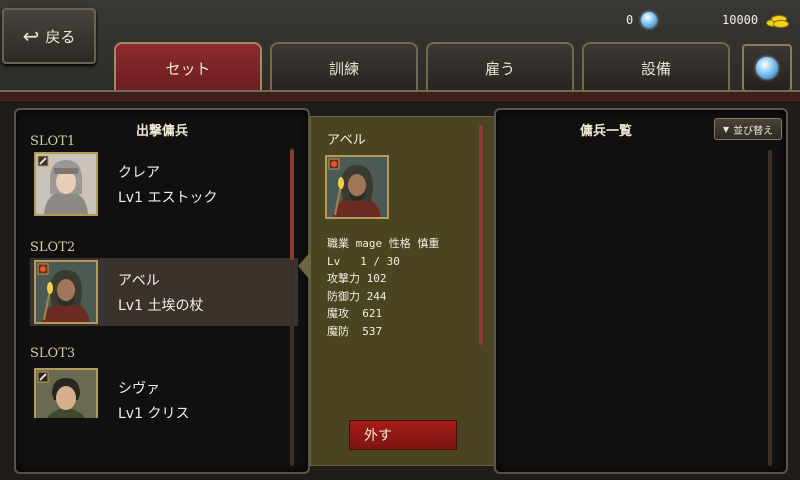  I want to click on slot-1-mercenary: クレア Lv1 エストック, so click(164, 184).